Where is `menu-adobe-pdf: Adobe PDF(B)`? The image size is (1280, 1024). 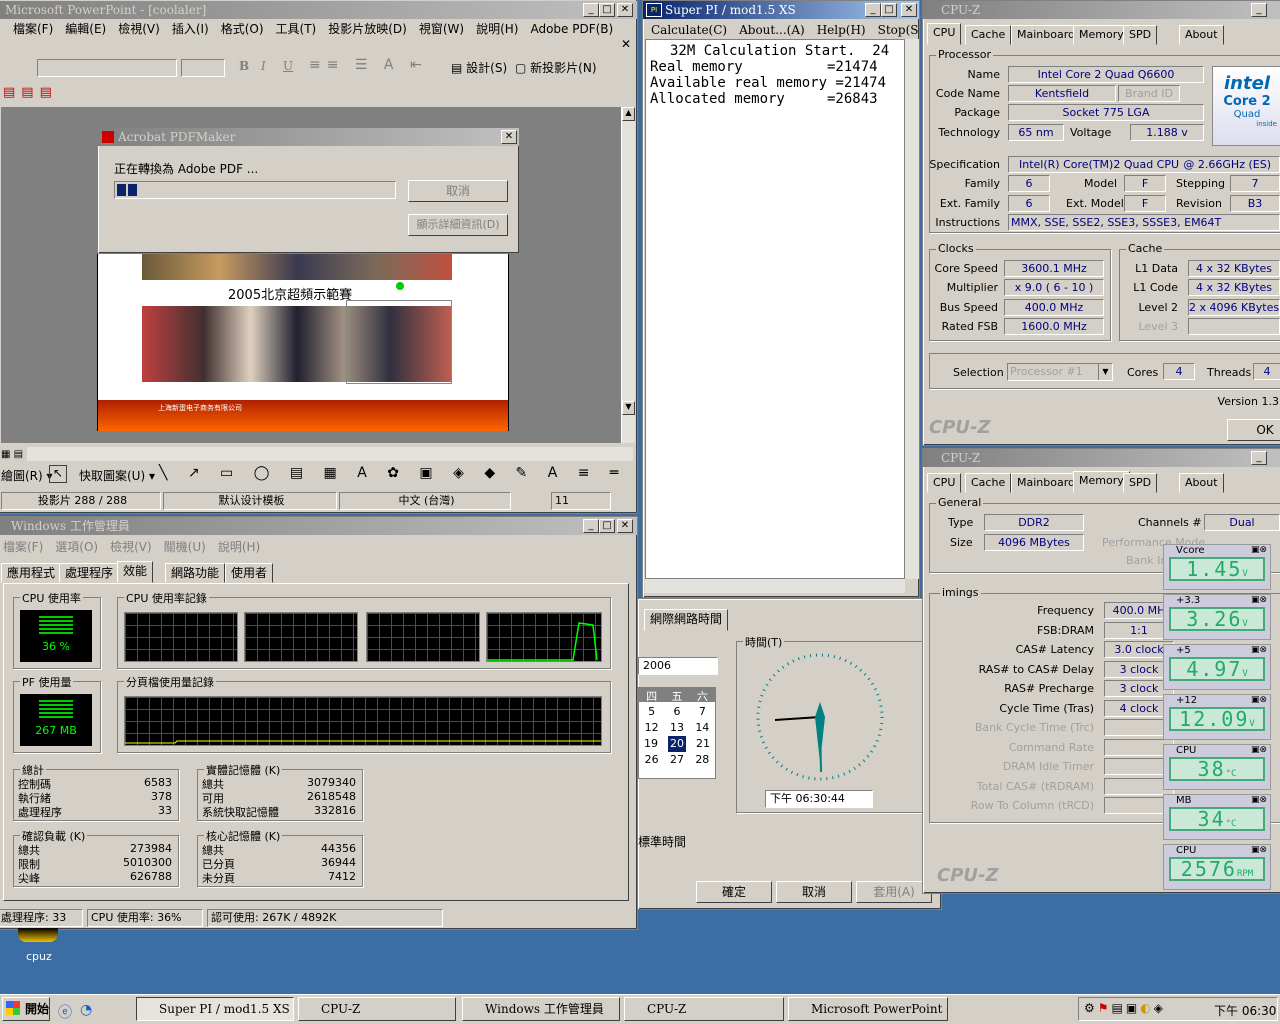
menu-adobe-pdf: Adobe PDF(B) is located at coordinates (571, 29).